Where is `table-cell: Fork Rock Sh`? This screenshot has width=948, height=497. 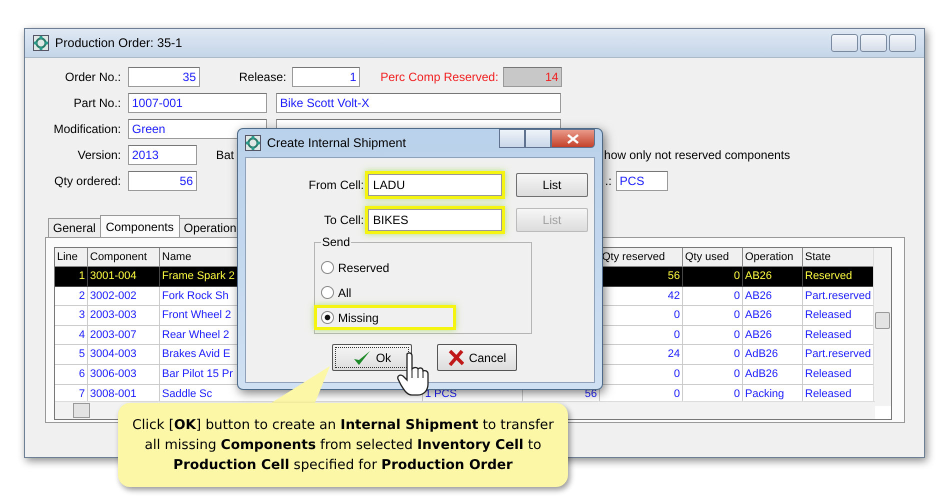 table-cell: Fork Rock Sh is located at coordinates (195, 296).